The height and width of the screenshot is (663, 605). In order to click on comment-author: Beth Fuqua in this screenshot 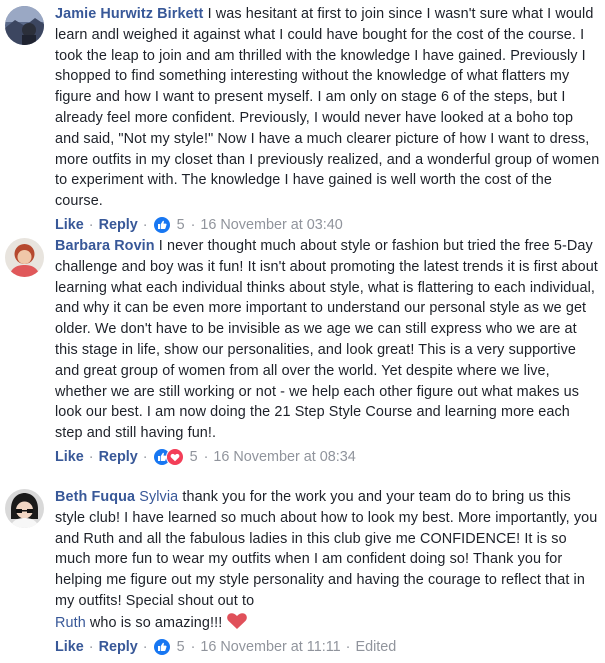, I will do `click(95, 497)`.